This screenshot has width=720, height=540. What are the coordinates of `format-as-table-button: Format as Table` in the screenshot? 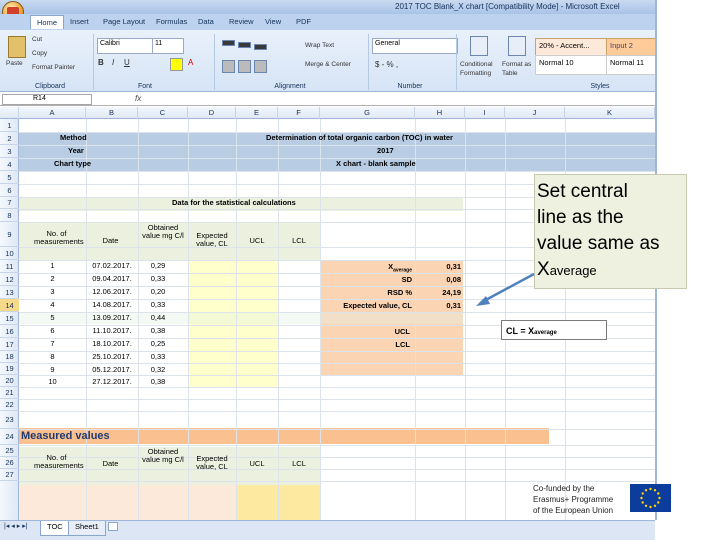 It's located at (518, 69).